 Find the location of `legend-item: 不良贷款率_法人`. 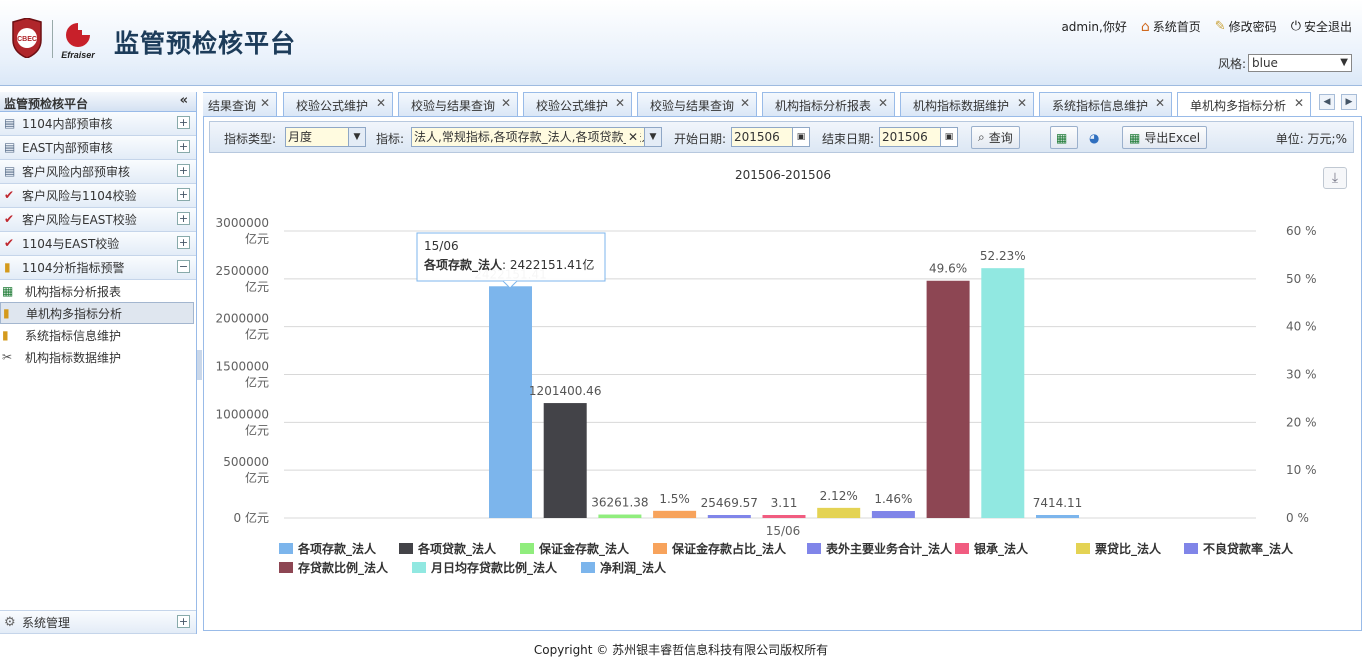

legend-item: 不良贷款率_法人 is located at coordinates (1248, 549).